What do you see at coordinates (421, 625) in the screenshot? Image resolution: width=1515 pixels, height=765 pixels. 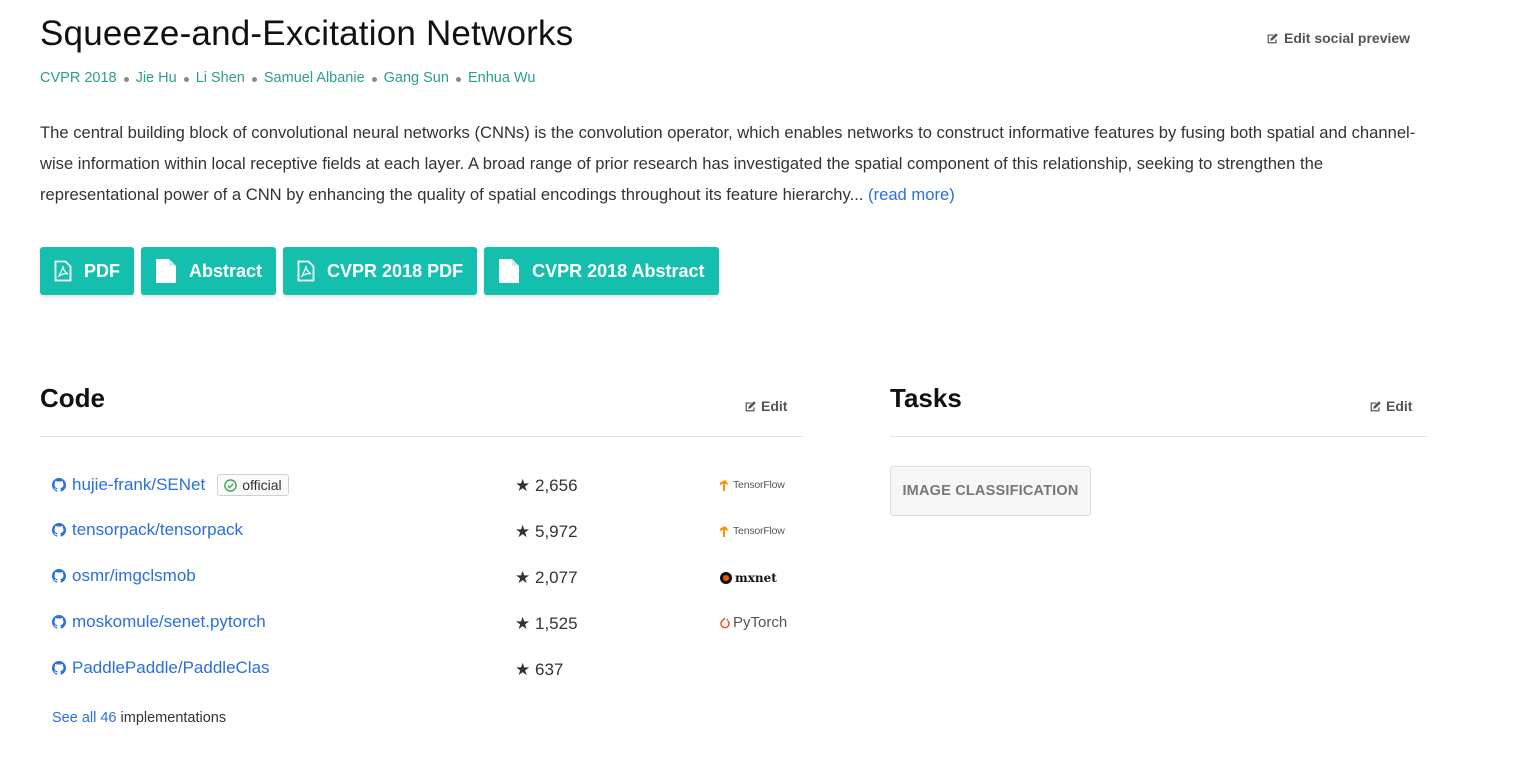 I see `code-row: moskomule/senet.pytorch ★ 1,525 PyTorch` at bounding box center [421, 625].